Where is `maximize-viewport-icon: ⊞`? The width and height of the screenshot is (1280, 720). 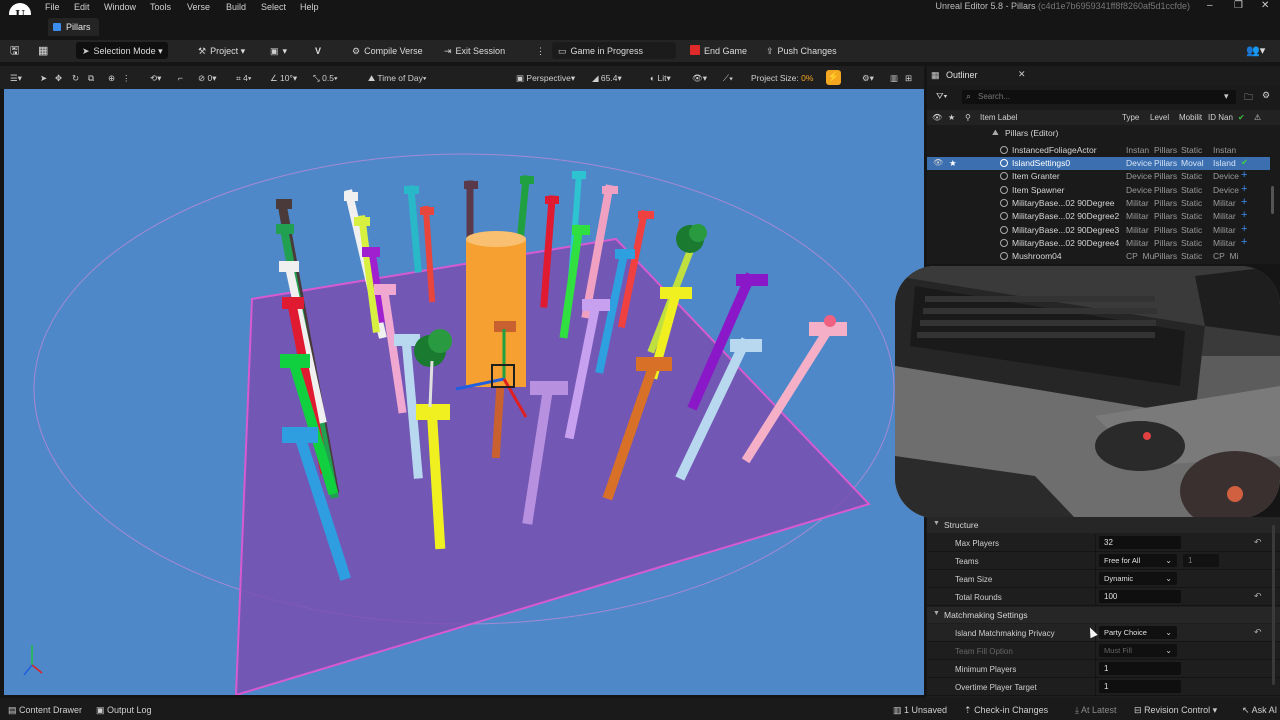 maximize-viewport-icon: ⊞ is located at coordinates (908, 78).